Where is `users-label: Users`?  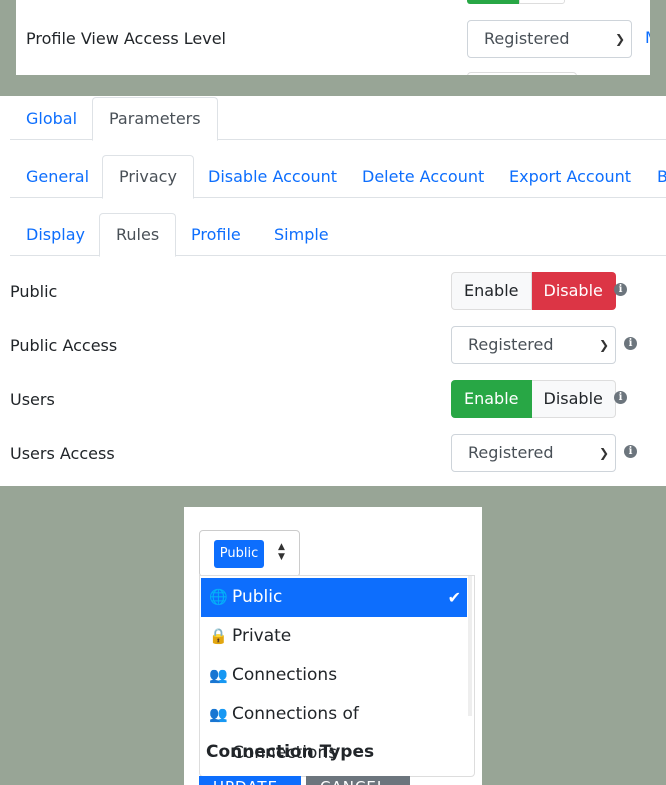
users-label: Users is located at coordinates (32, 399).